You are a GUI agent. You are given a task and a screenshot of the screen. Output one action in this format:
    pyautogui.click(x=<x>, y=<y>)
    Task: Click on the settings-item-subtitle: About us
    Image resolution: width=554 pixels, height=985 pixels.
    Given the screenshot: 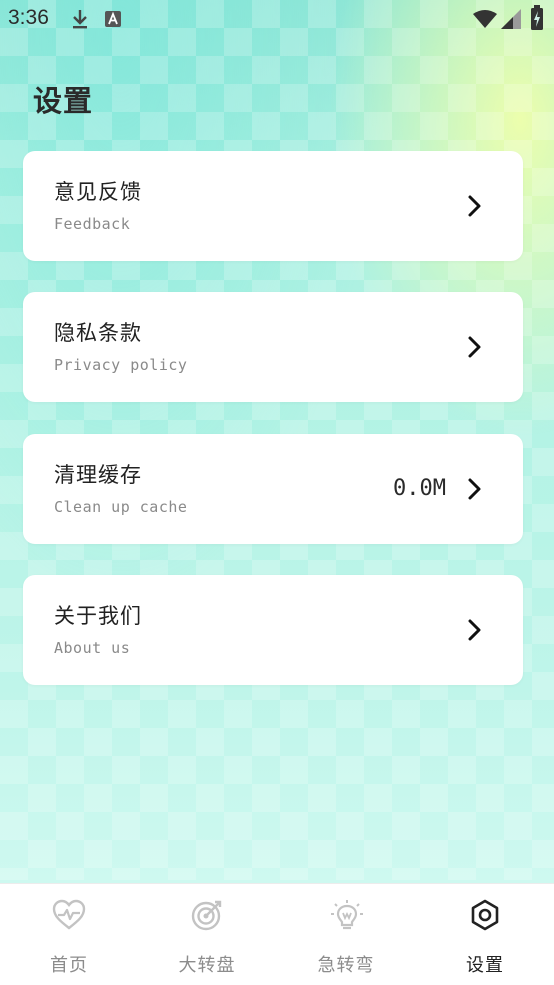 What is the action you would take?
    pyautogui.click(x=92, y=648)
    